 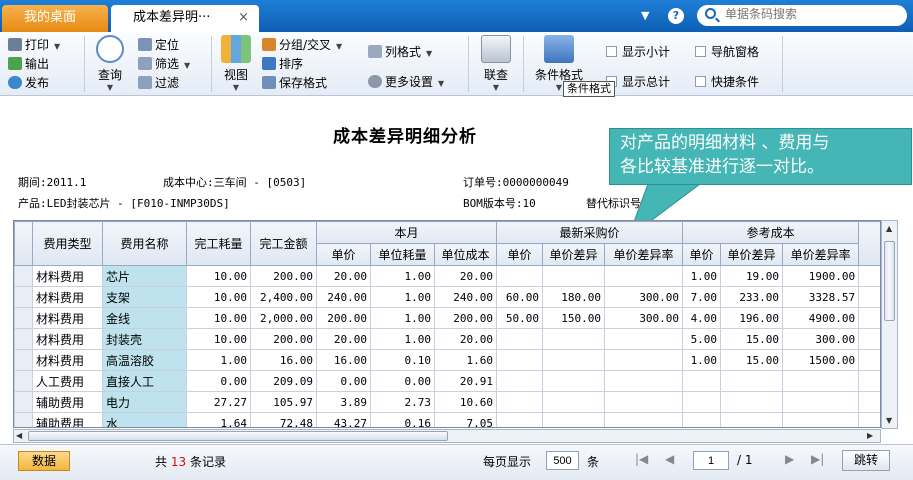 I want to click on scroll-down-icon: ▼, so click(x=889, y=420).